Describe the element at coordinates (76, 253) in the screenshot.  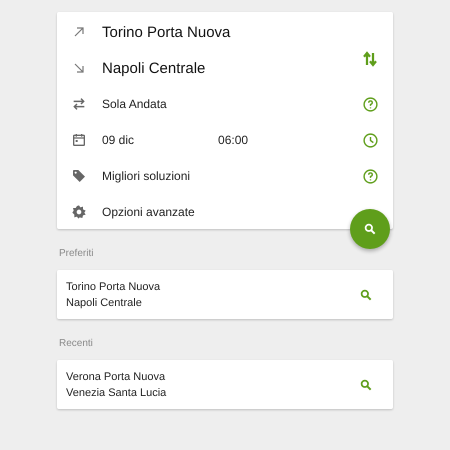
I see `section-title: Preferiti` at that location.